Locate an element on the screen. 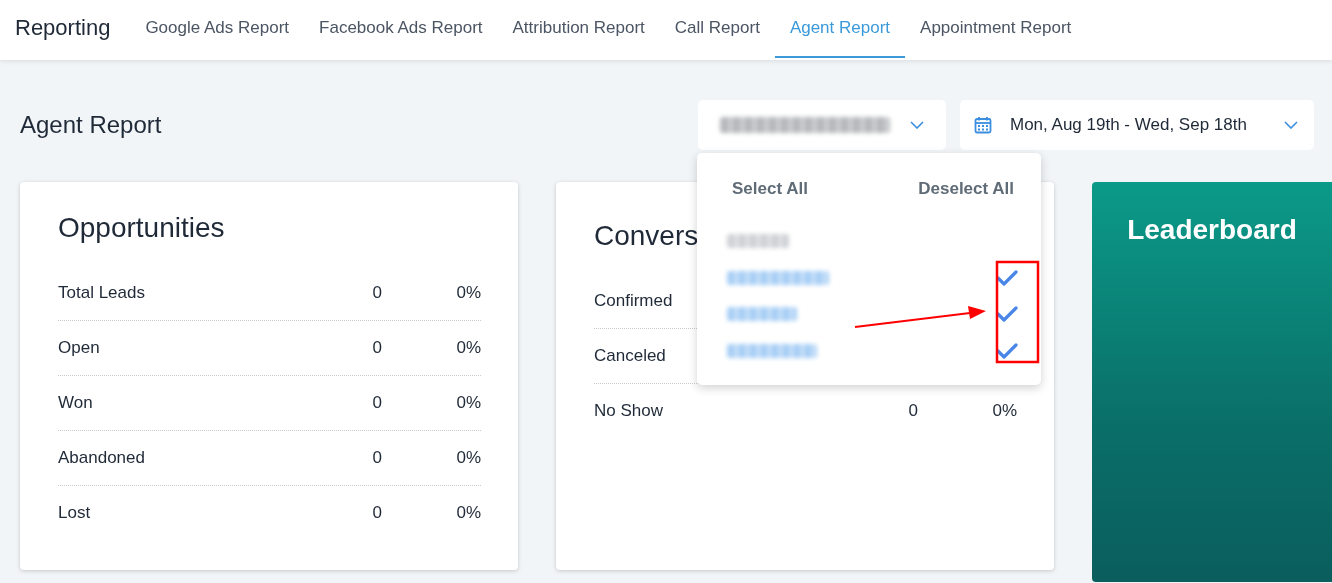  metric-label: Open is located at coordinates (79, 348).